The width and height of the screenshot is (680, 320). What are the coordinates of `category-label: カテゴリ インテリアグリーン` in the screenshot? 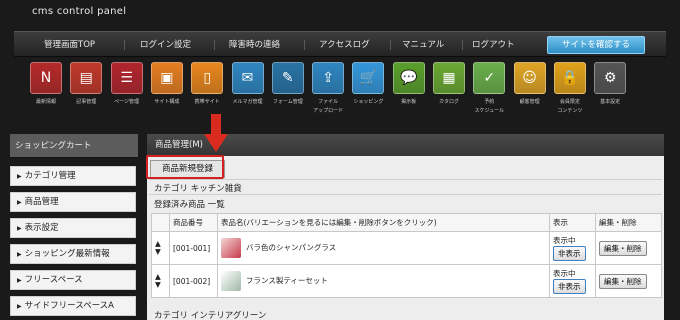 It's located at (210, 315).